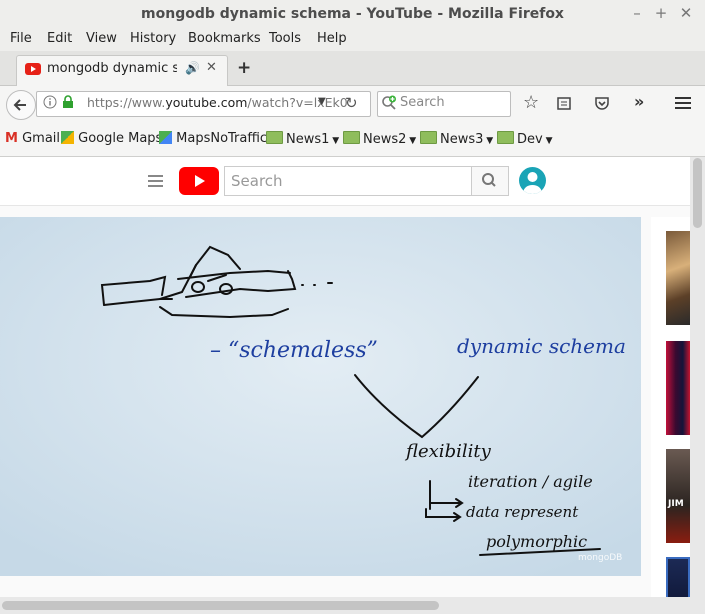 Image resolution: width=705 pixels, height=614 pixels. I want to click on back-arrow-icon, so click(19, 105).